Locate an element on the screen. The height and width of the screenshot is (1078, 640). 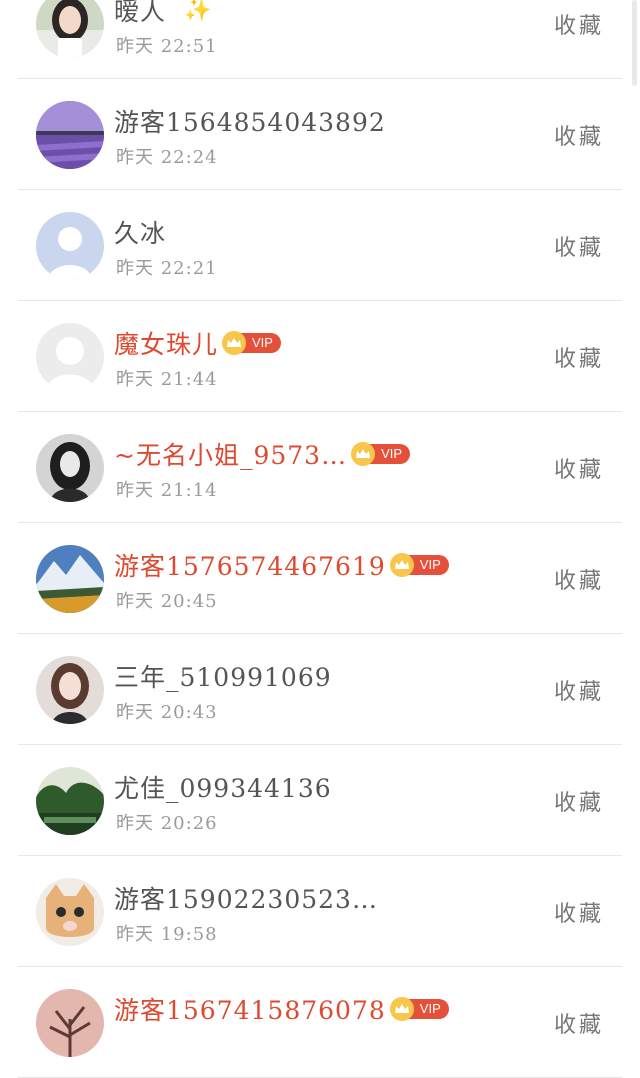
kitten-avatar-image is located at coordinates (70, 912).